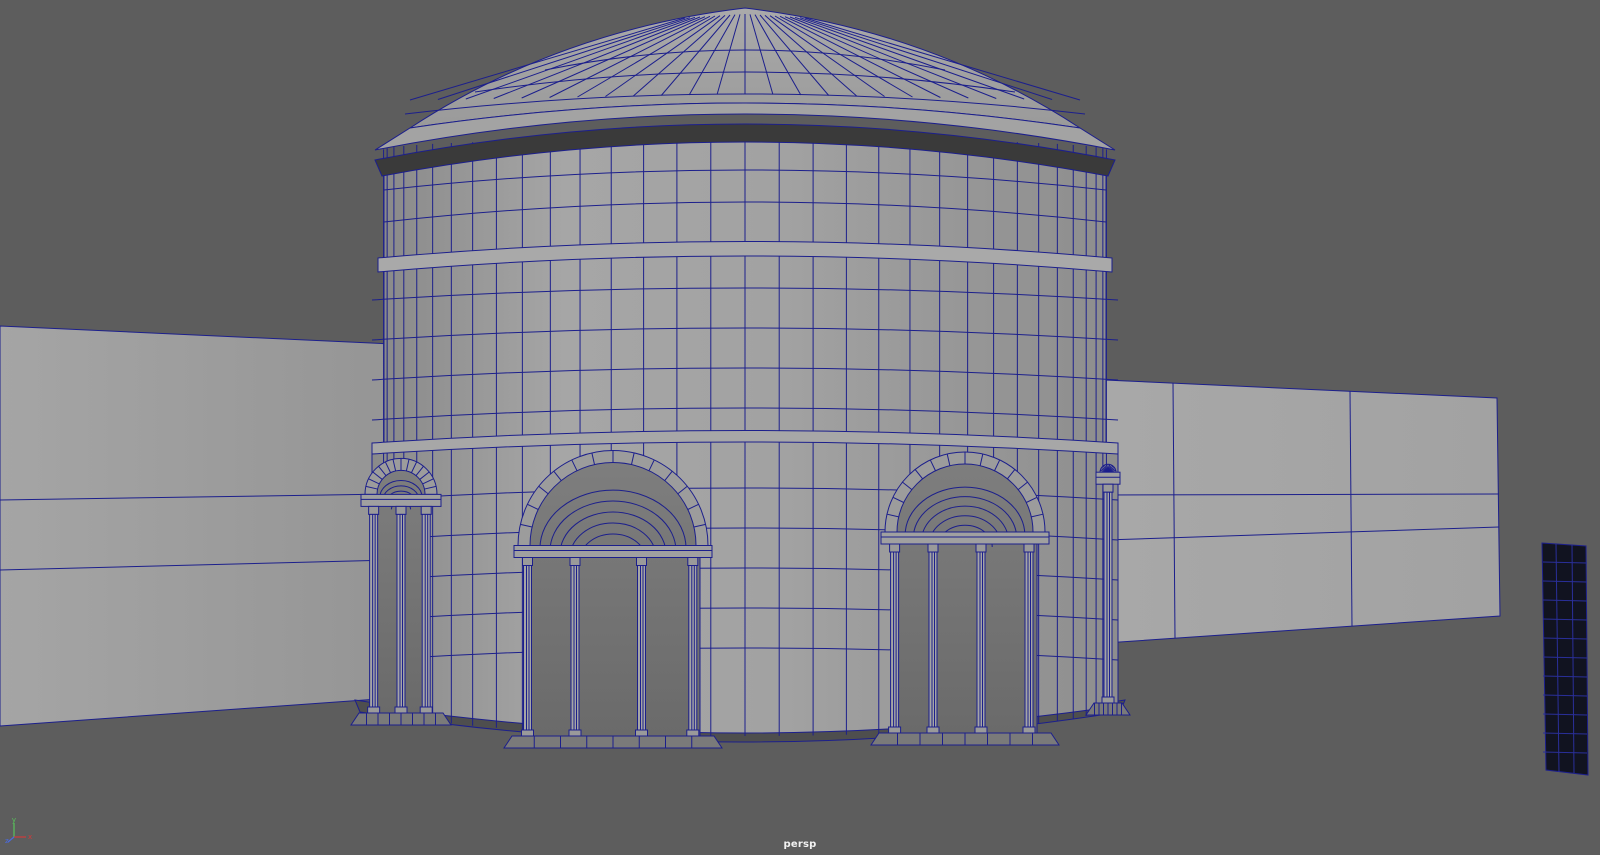  Describe the element at coordinates (7, 841) in the screenshot. I see `axis-z-label: z` at that location.